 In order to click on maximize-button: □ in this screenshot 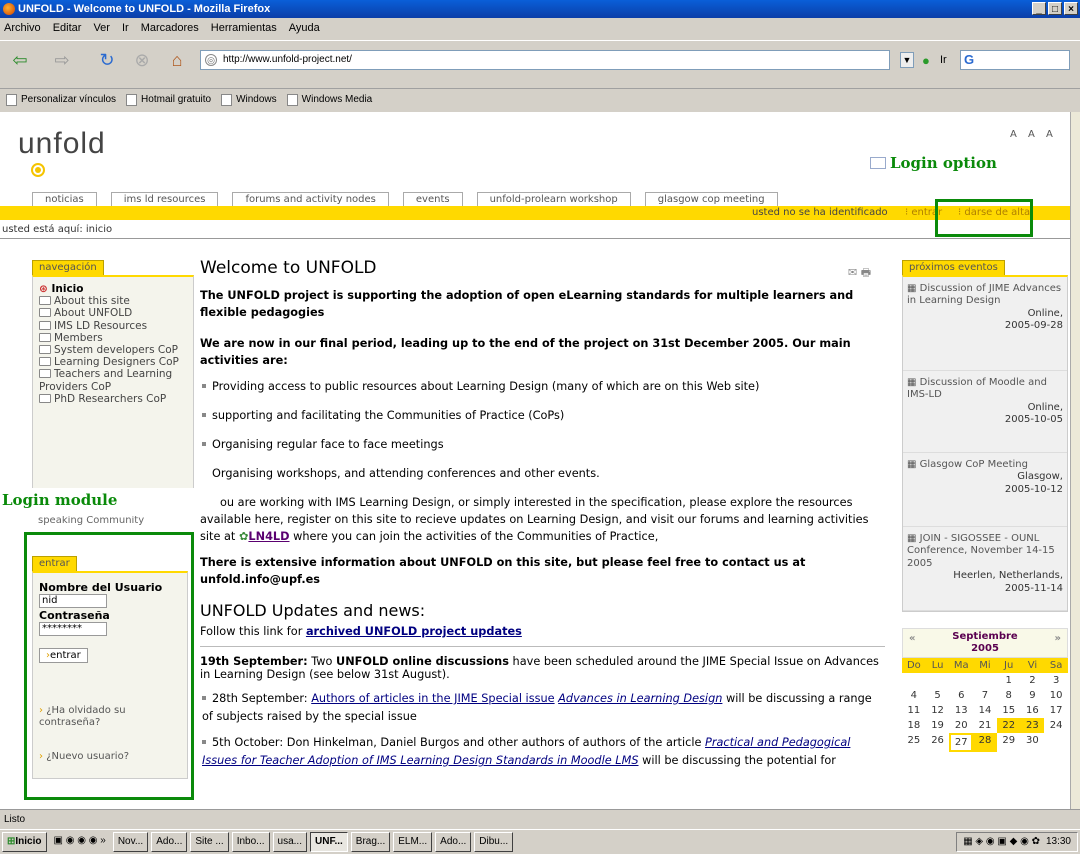, I will do `click(1055, 8)`.